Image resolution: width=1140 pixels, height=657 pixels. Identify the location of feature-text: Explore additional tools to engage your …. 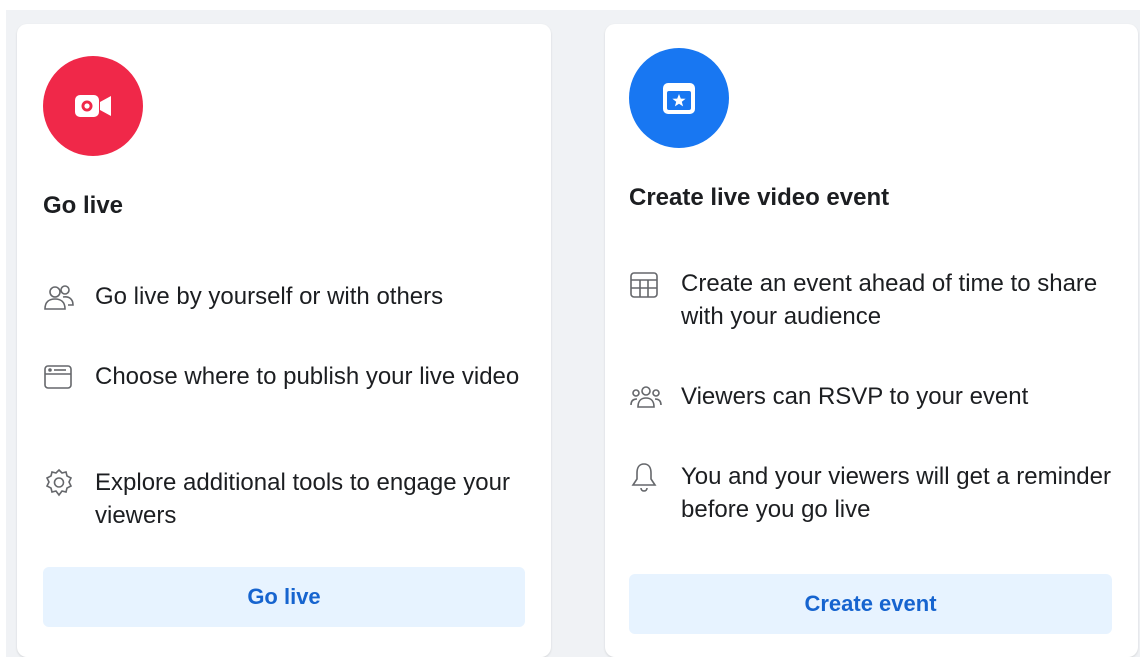
(302, 499).